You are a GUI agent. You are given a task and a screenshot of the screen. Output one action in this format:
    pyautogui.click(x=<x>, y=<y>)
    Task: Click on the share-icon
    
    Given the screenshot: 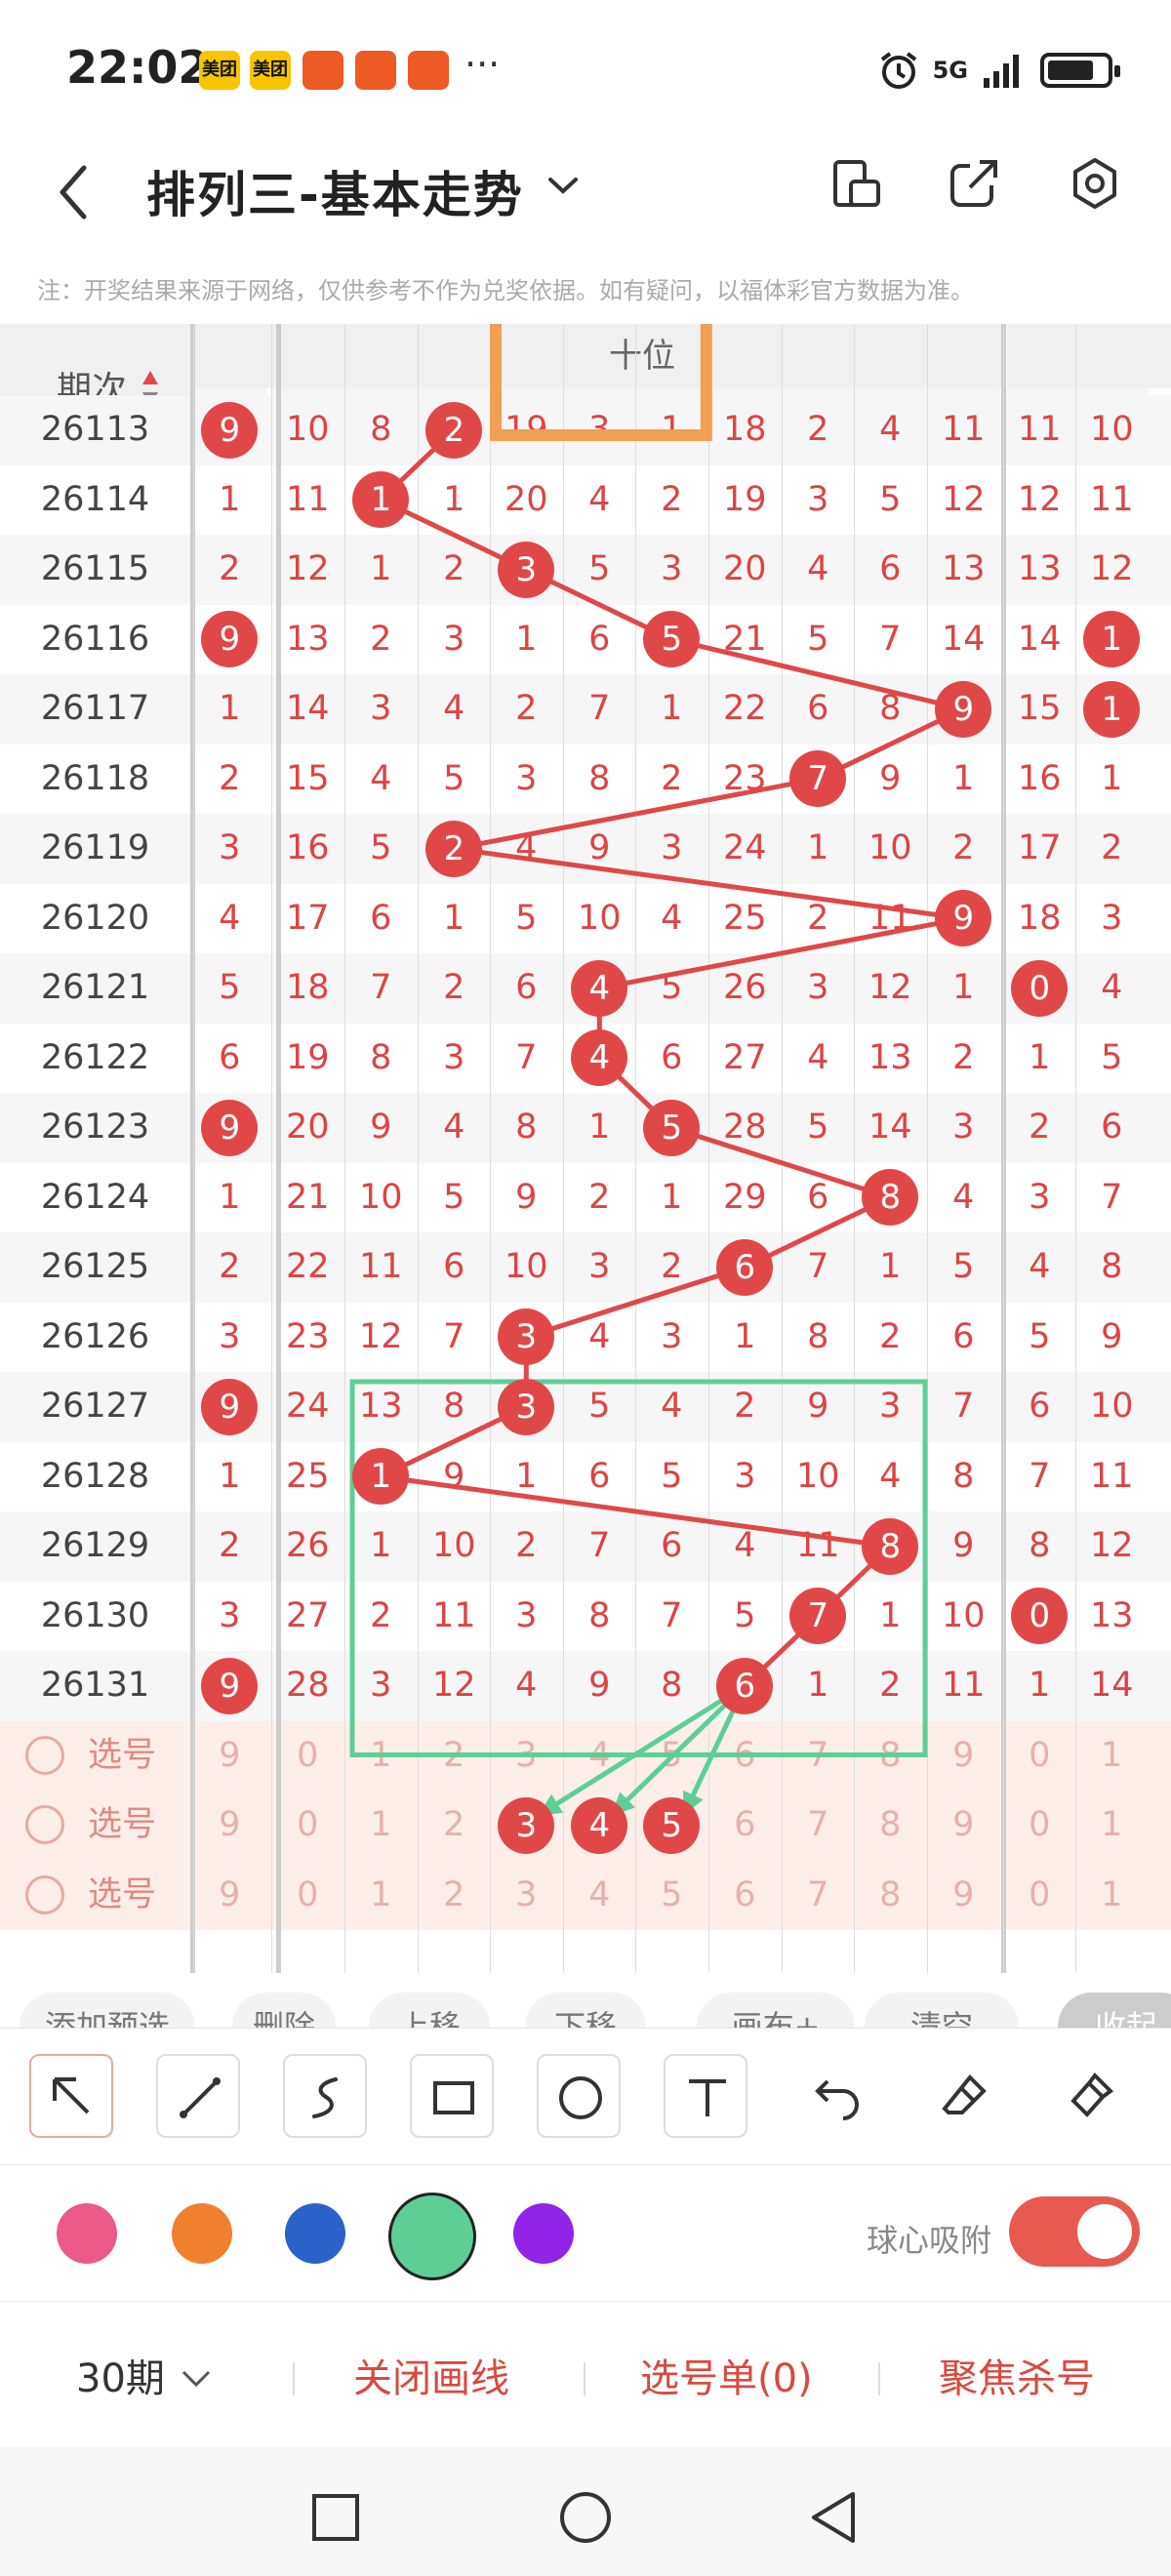 What is the action you would take?
    pyautogui.click(x=974, y=183)
    